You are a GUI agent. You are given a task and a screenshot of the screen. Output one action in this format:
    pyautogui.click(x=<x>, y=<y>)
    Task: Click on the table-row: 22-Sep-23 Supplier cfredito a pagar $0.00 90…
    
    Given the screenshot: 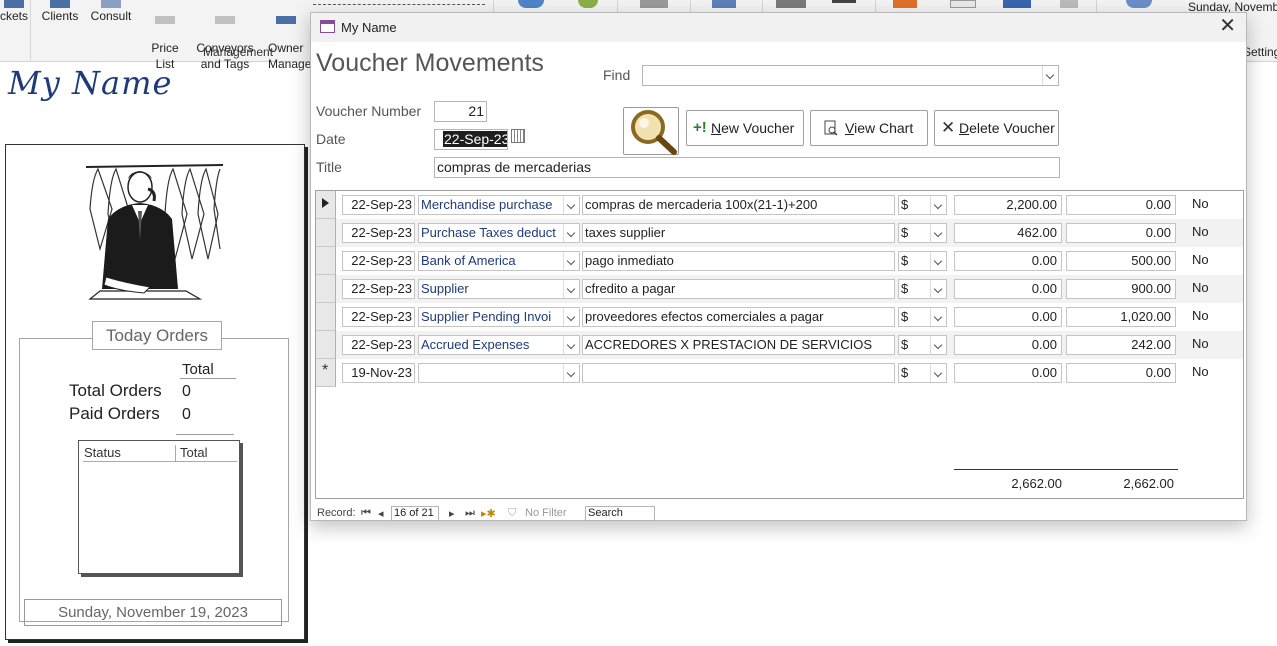 What is the action you would take?
    pyautogui.click(x=779, y=289)
    